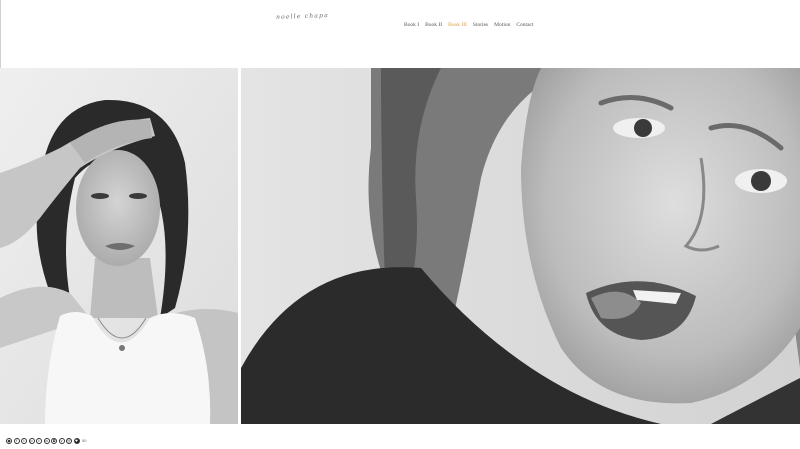 The image size is (800, 449). What do you see at coordinates (457, 25) in the screenshot?
I see `nav-item-book-iii: Book III` at bounding box center [457, 25].